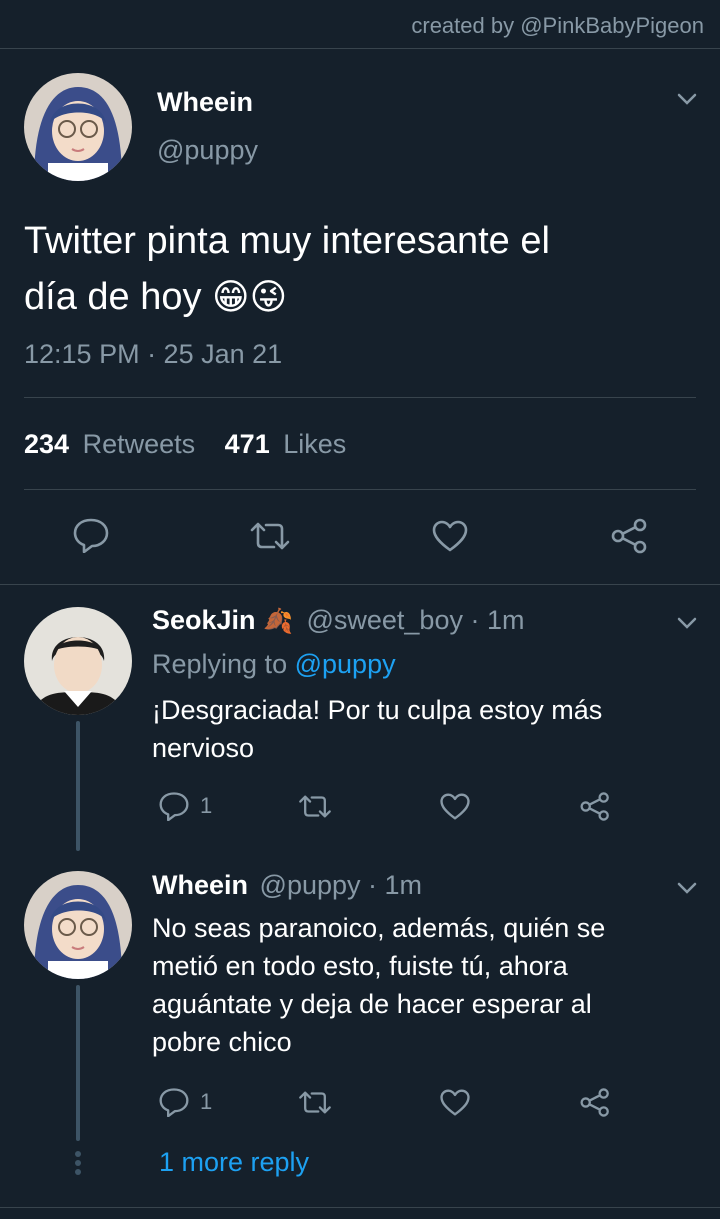  I want to click on likes-label: Likes, so click(314, 444).